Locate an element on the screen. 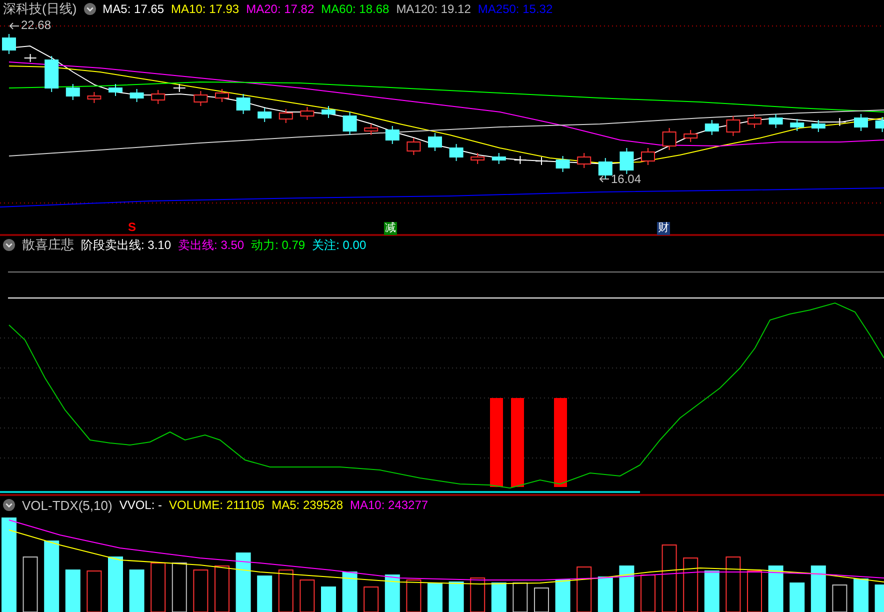 This screenshot has width=884, height=612. signal-marker: 减 is located at coordinates (390, 228).